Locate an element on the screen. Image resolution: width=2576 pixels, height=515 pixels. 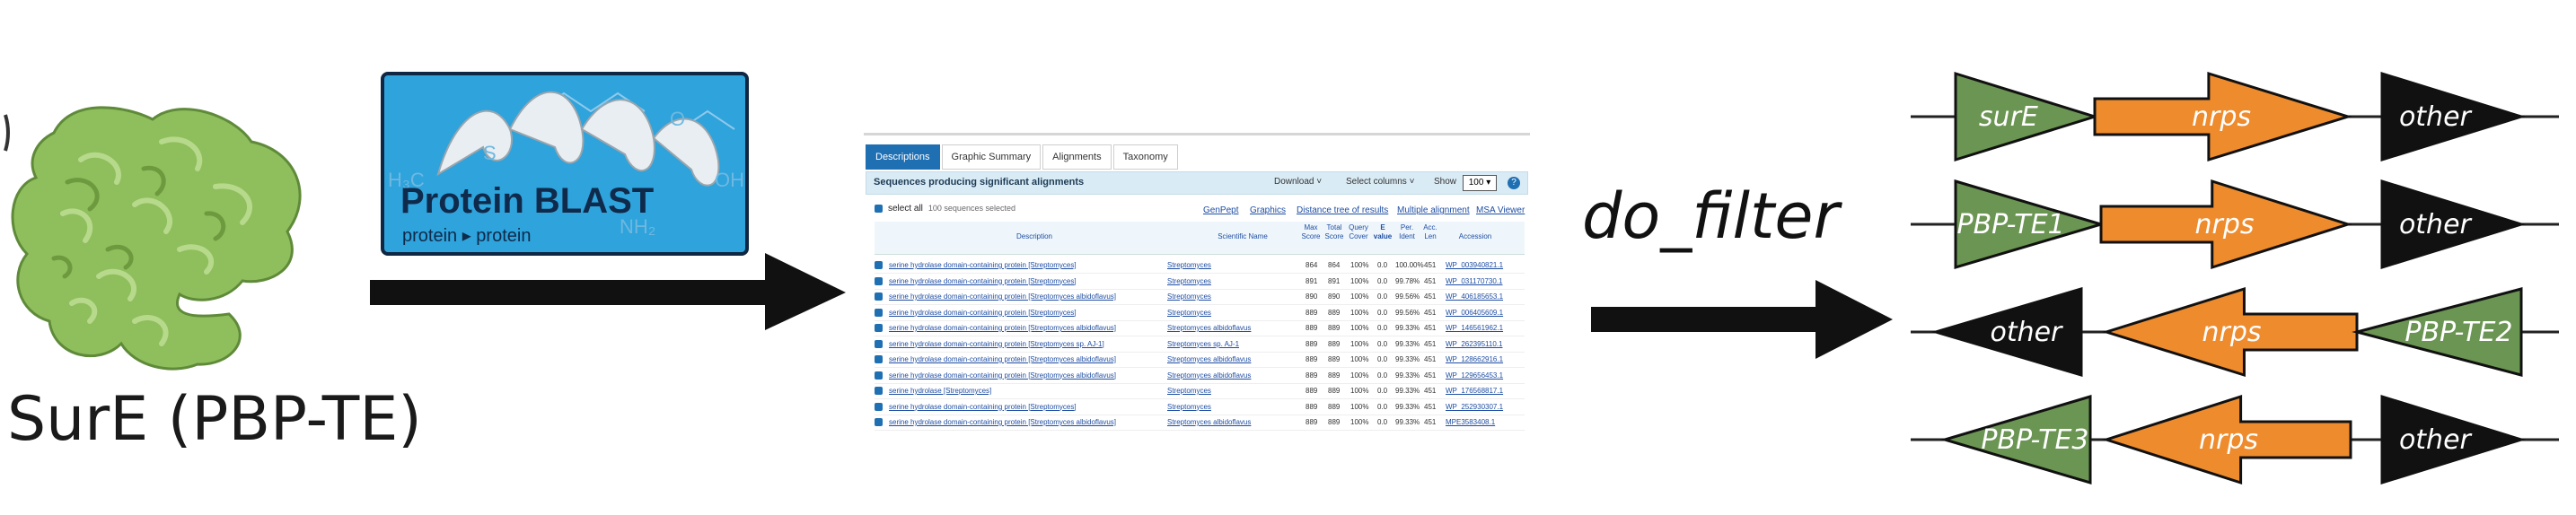
row-cell: Streptomyces sp. AJ-1 is located at coordinates (1203, 344).